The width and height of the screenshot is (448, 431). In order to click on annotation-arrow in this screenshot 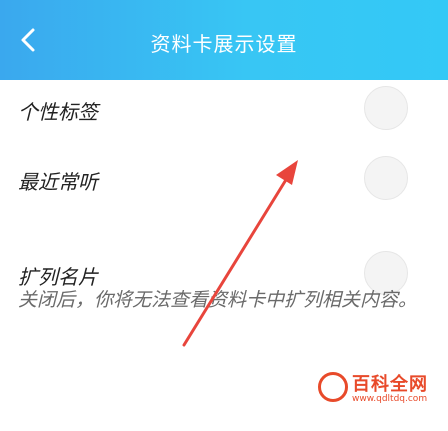, I will do `click(240, 253)`.